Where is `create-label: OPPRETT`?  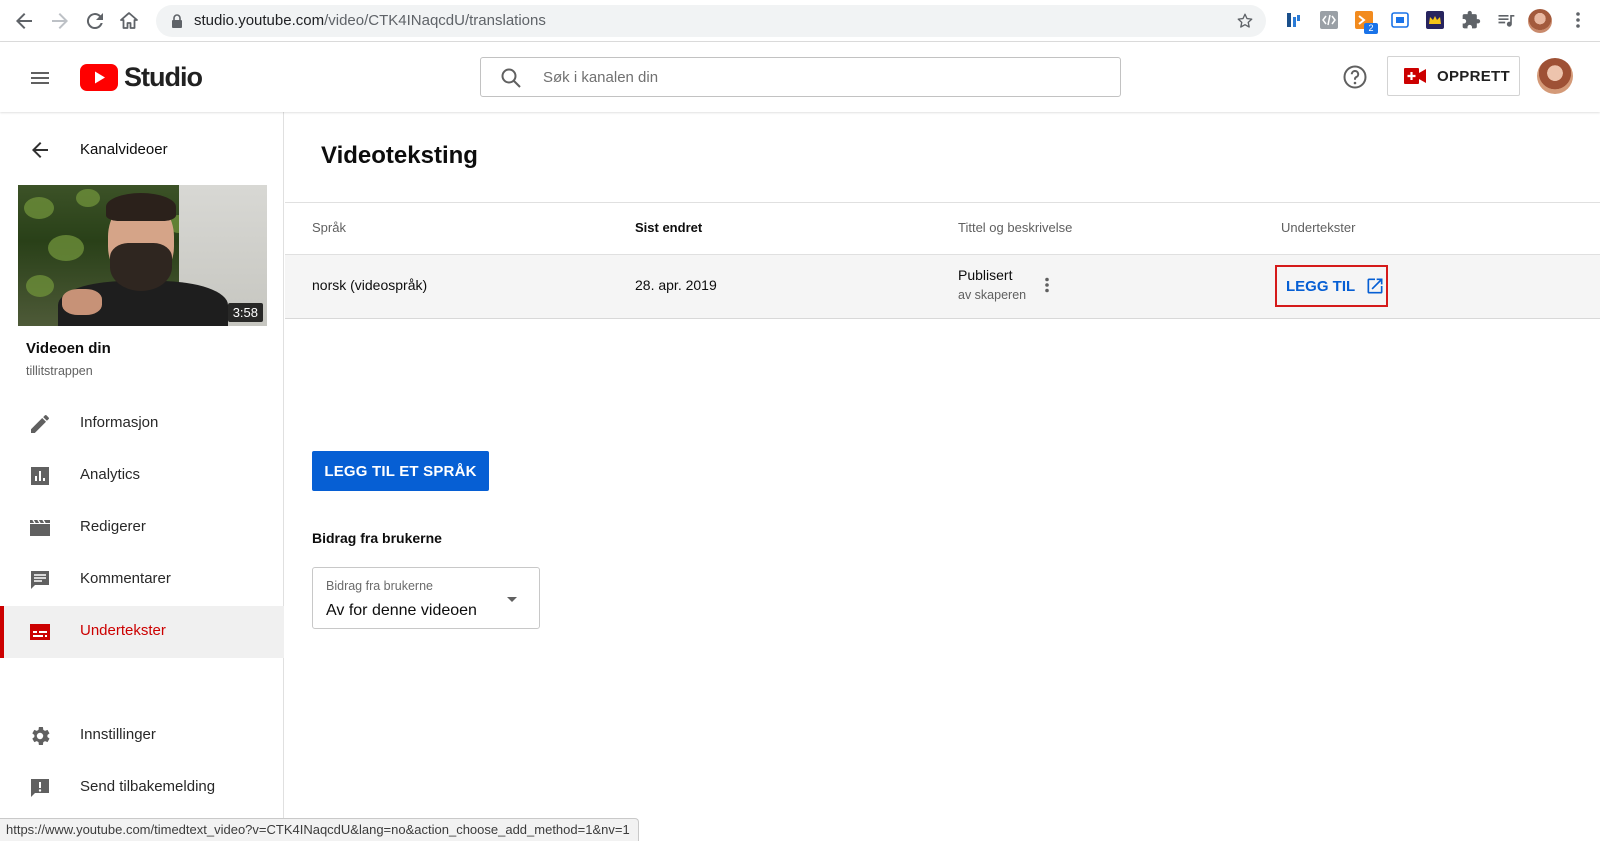
create-label: OPPRETT is located at coordinates (1473, 76).